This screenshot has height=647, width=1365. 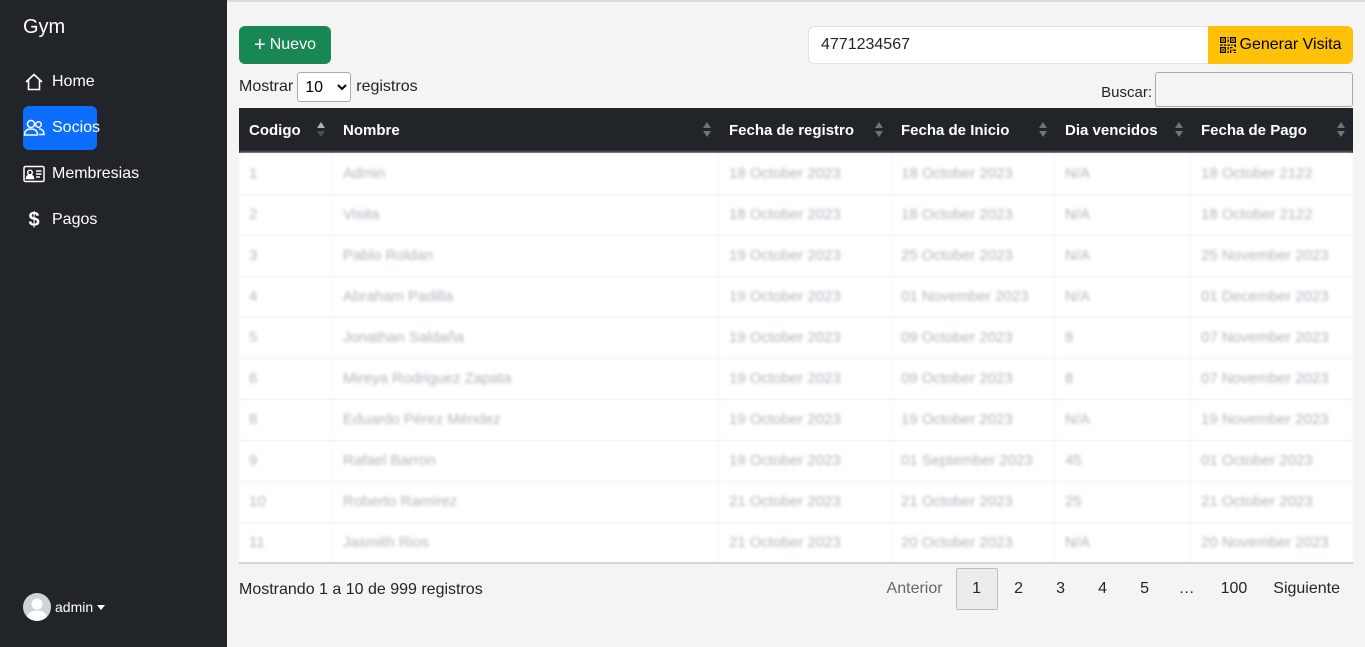 I want to click on table-cell: 09 October 2023, so click(x=973, y=379).